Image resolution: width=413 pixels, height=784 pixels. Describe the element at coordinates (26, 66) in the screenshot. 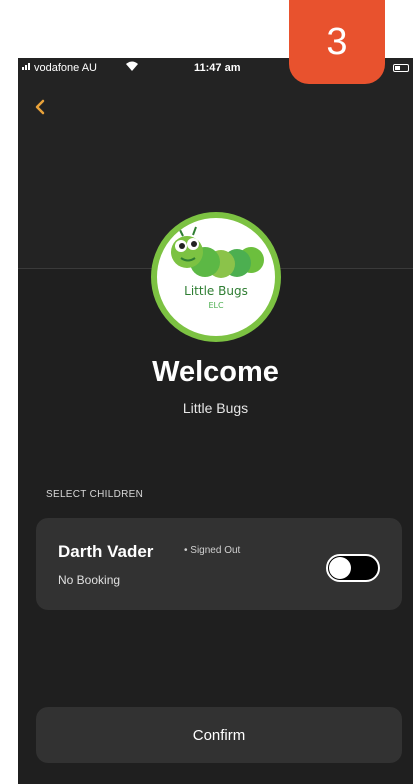

I see `signal-icon` at that location.